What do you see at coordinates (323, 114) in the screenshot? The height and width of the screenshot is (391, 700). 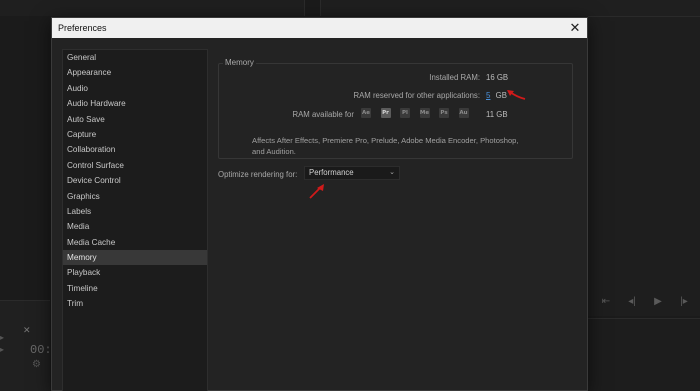 I see `ram-available-label: RAM available for` at bounding box center [323, 114].